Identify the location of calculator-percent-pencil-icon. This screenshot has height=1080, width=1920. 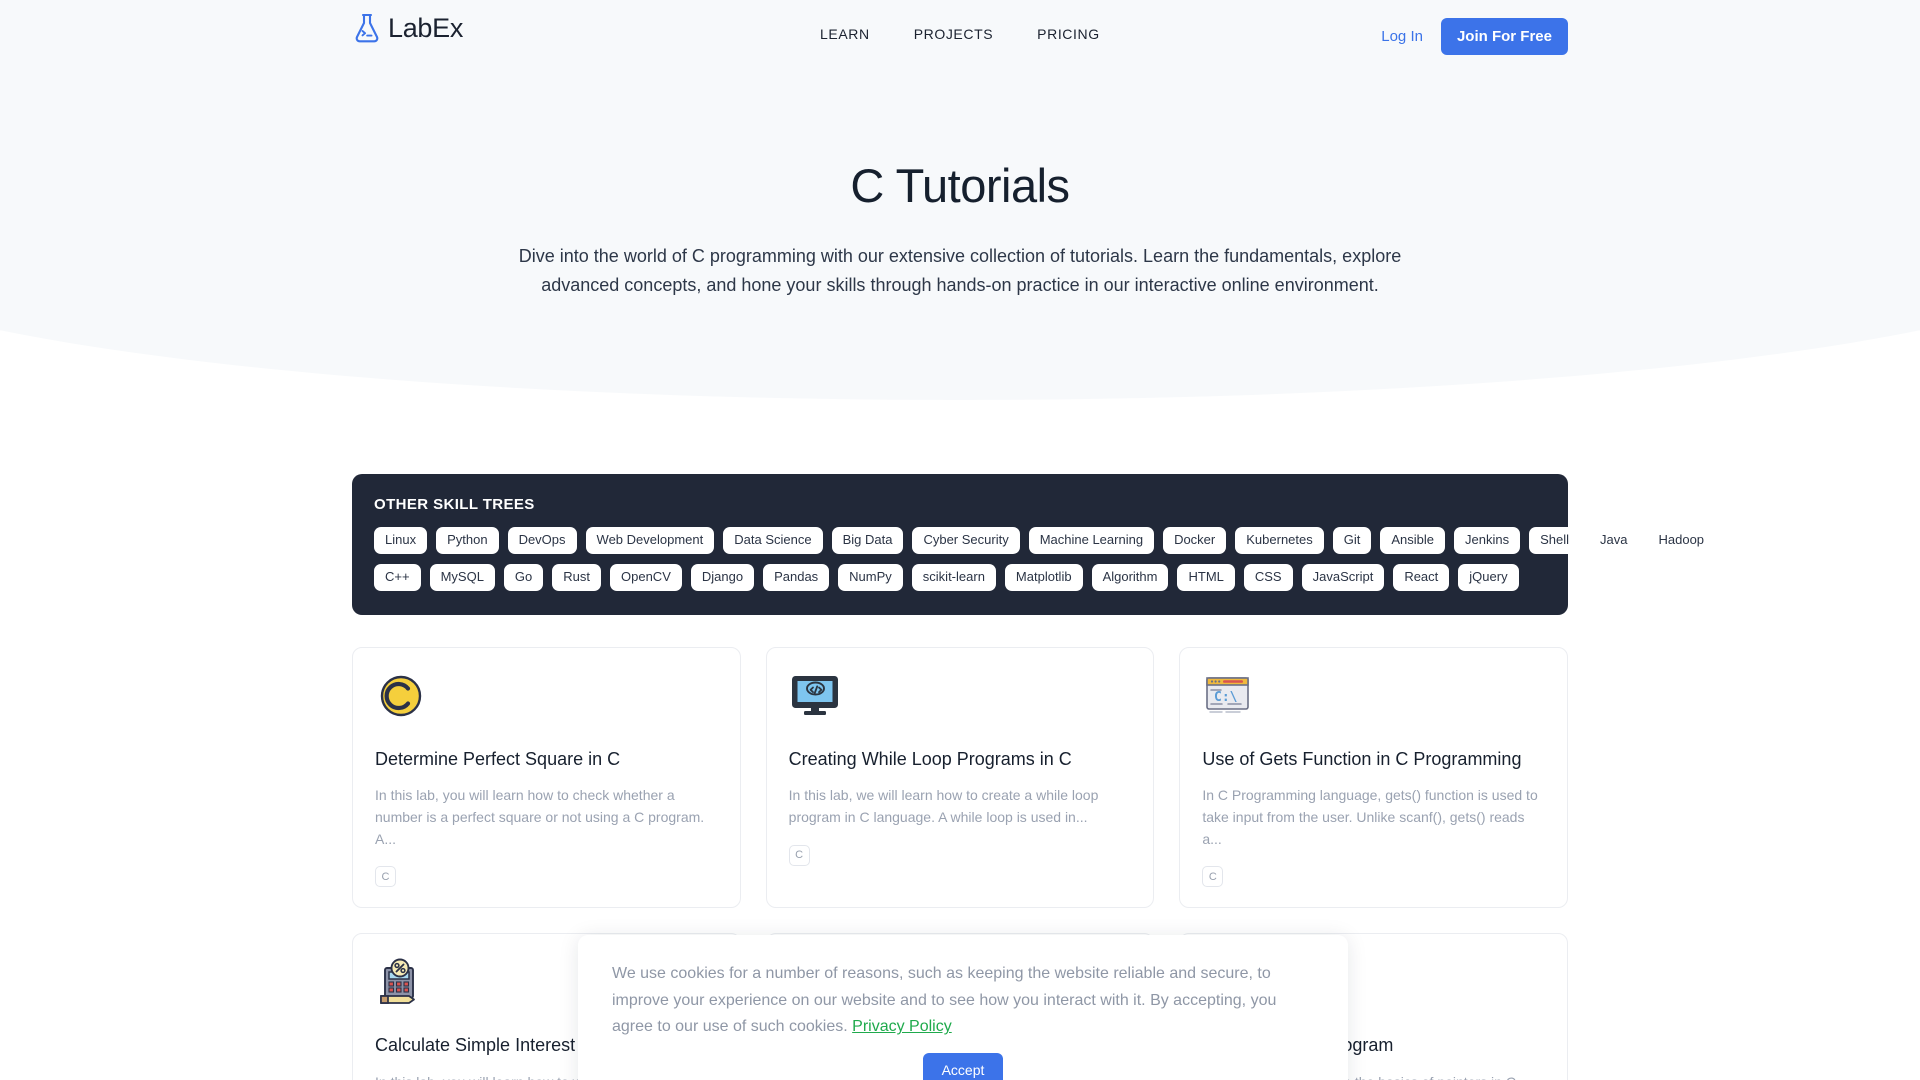
(401, 982).